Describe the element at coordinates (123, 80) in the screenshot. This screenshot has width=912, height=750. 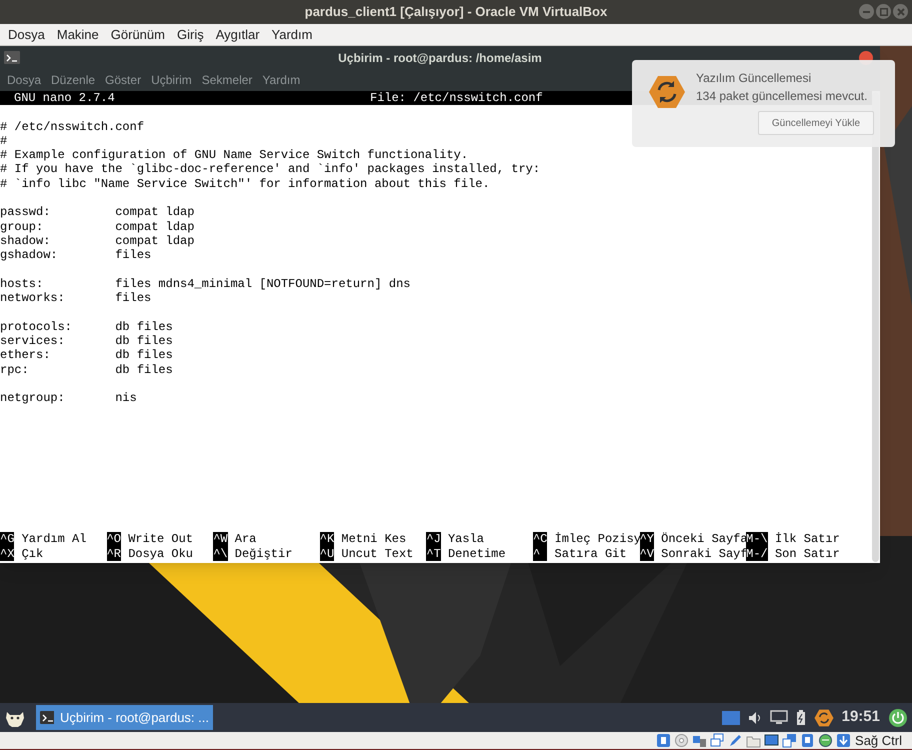
I see `menu-item: Göster` at that location.